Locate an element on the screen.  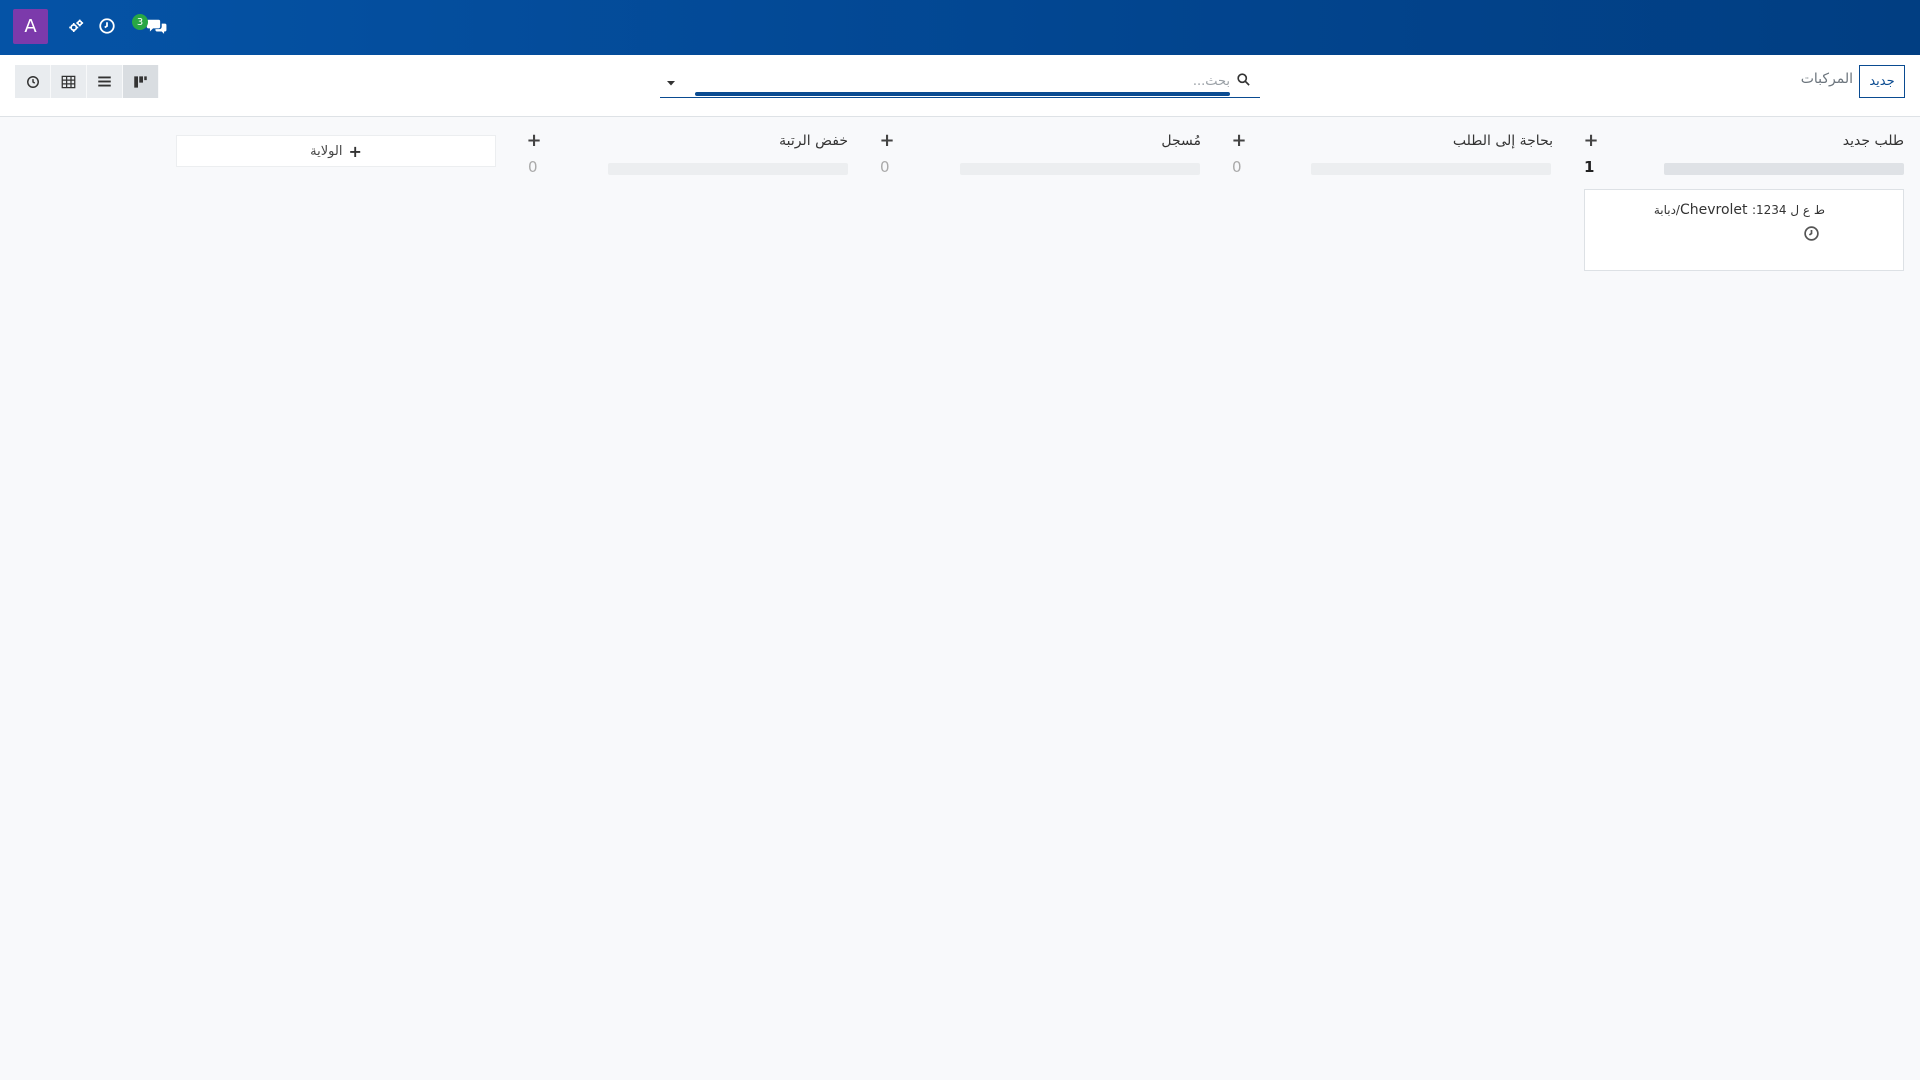
activity-view-icon is located at coordinates (33, 81).